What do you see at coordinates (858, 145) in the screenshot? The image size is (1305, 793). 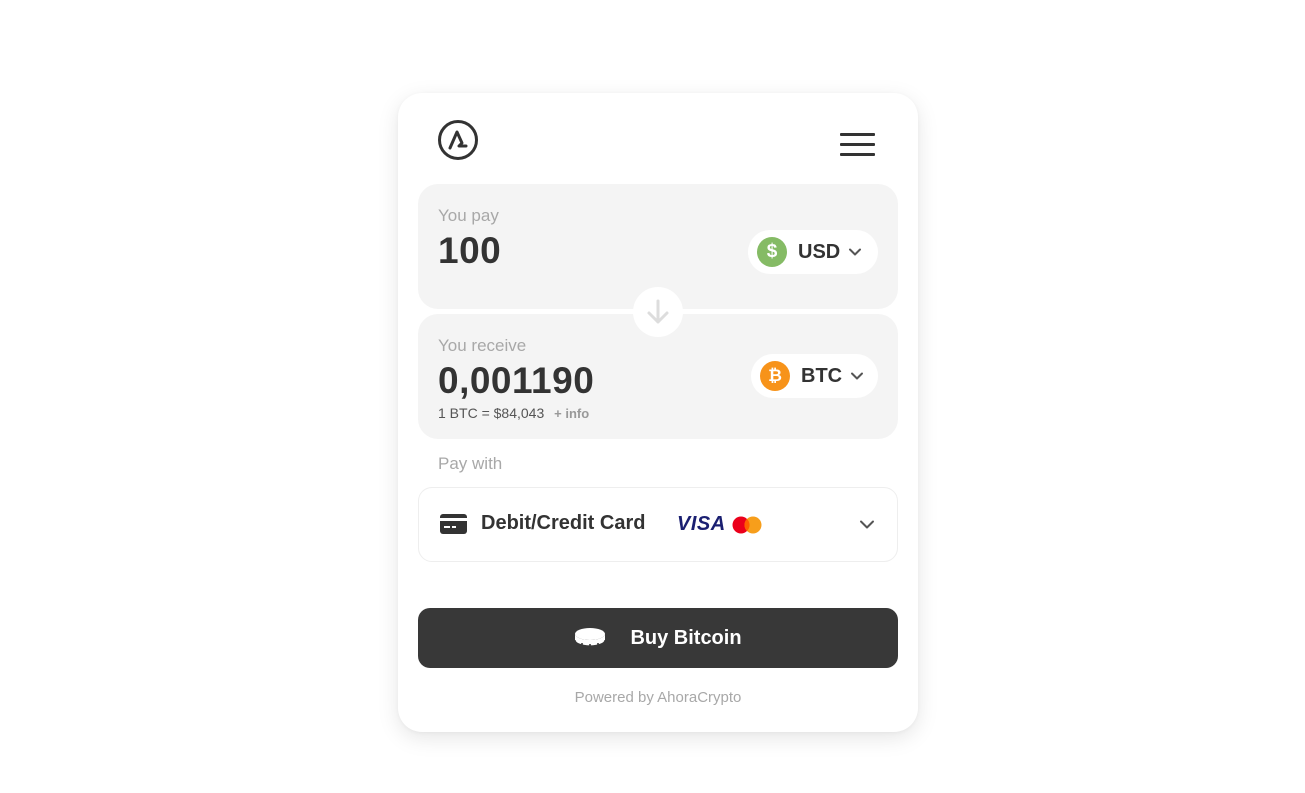 I see `hamburger-menu-icon` at bounding box center [858, 145].